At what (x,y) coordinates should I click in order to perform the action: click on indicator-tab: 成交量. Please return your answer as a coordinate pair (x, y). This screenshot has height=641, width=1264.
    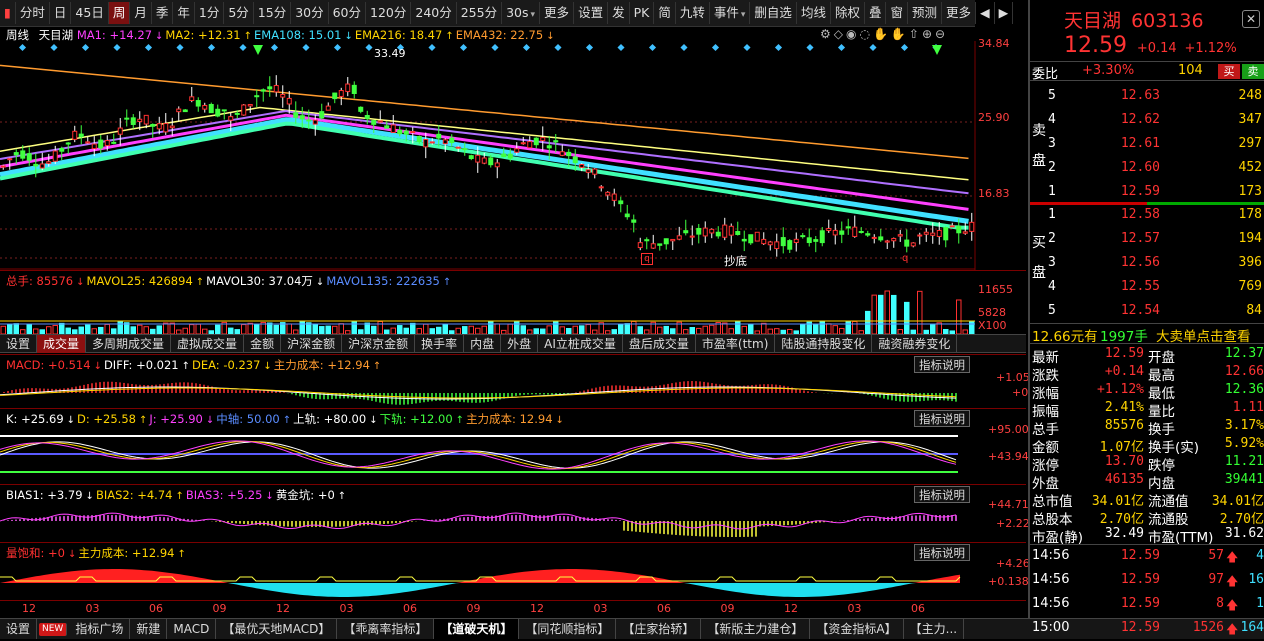
    Looking at the image, I should click on (62, 344).